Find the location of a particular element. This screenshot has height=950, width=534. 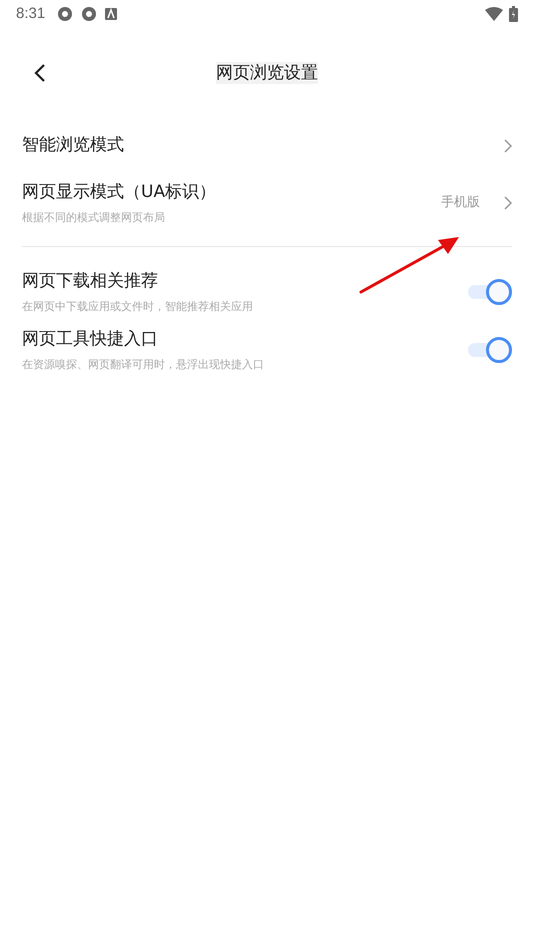

wifi-icon is located at coordinates (494, 14).